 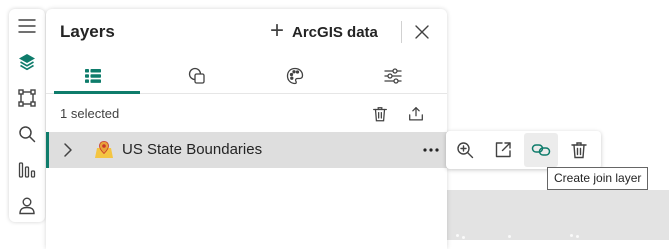 I want to click on palette-icon, so click(x=295, y=76).